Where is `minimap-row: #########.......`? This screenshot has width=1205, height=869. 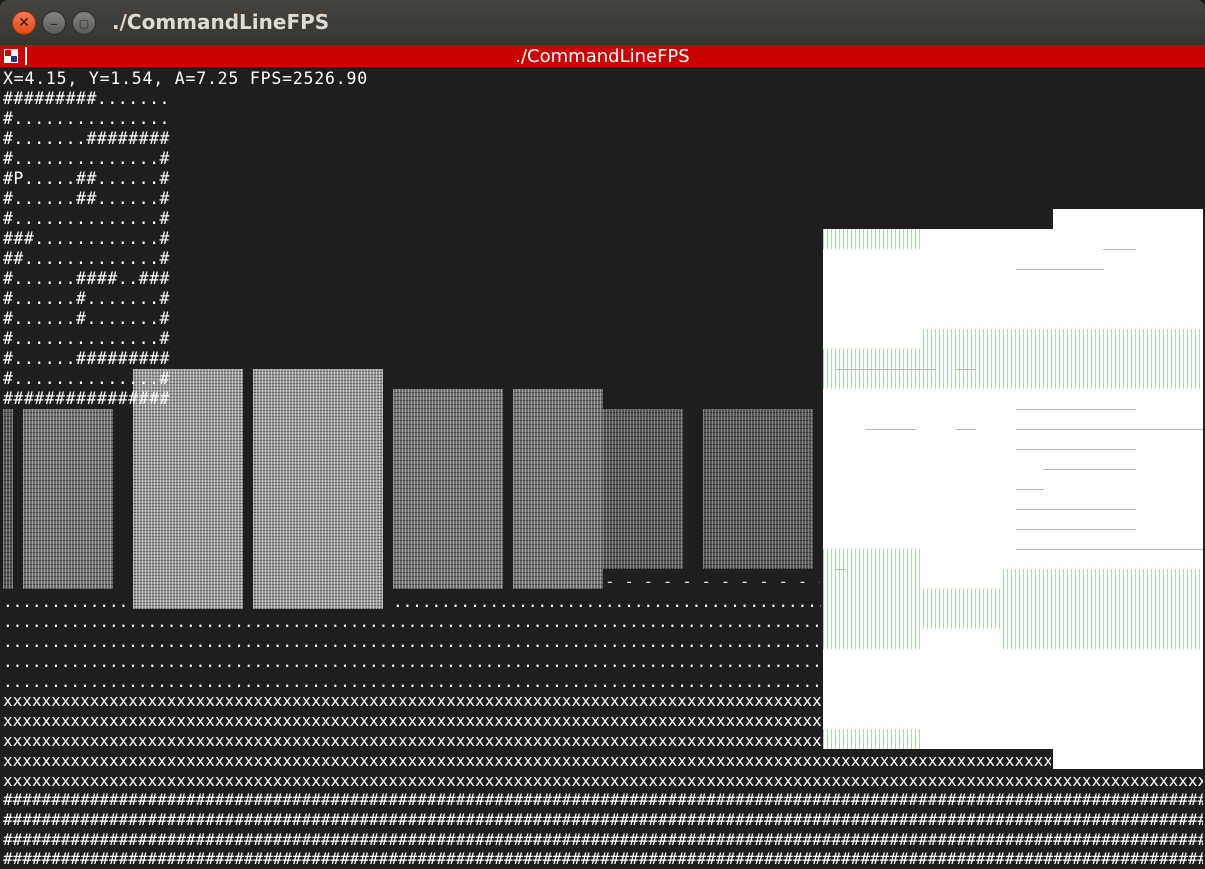 minimap-row: #########....... is located at coordinates (86, 98).